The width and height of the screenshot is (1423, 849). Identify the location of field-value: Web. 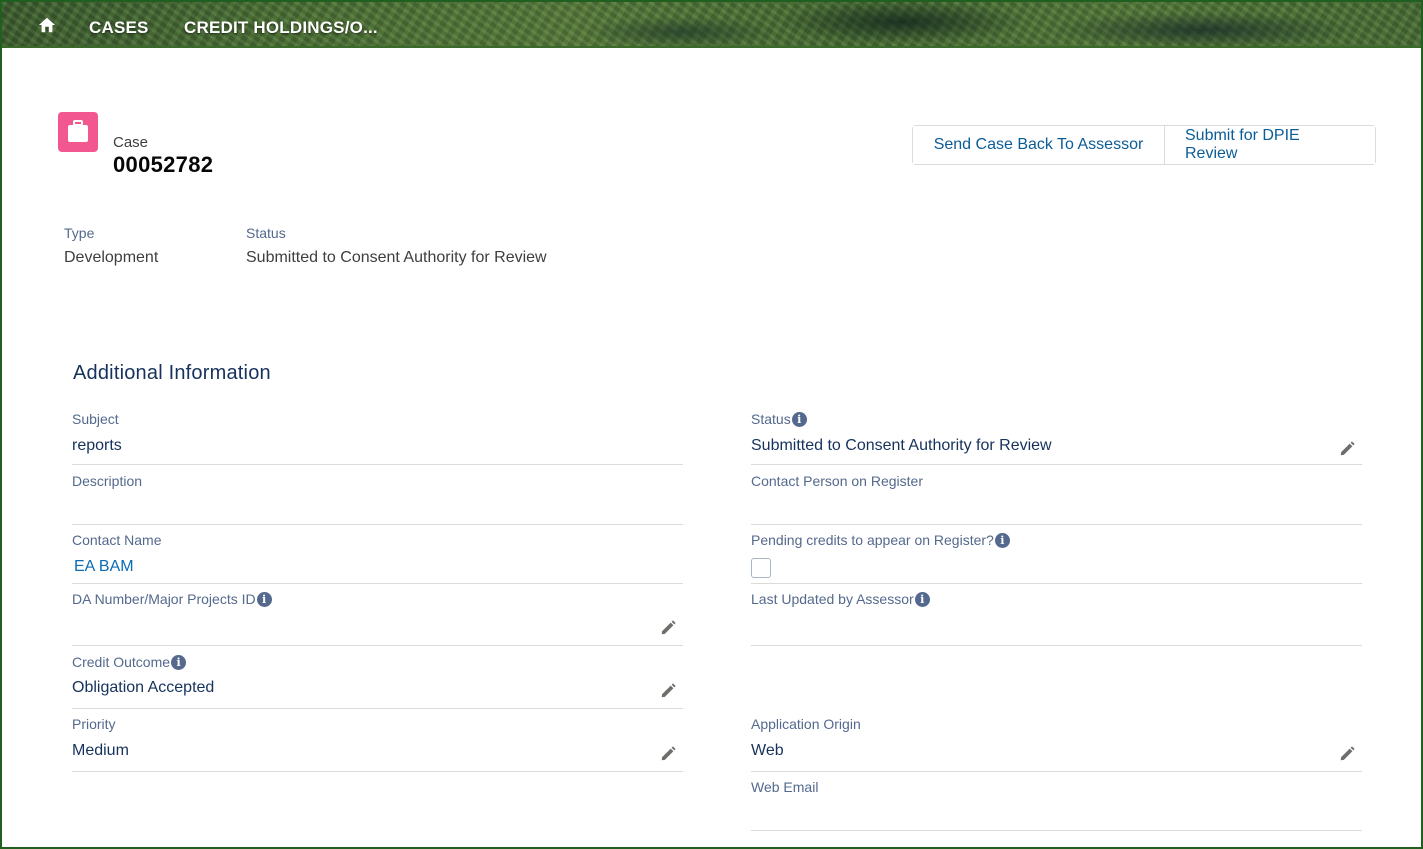
(767, 750).